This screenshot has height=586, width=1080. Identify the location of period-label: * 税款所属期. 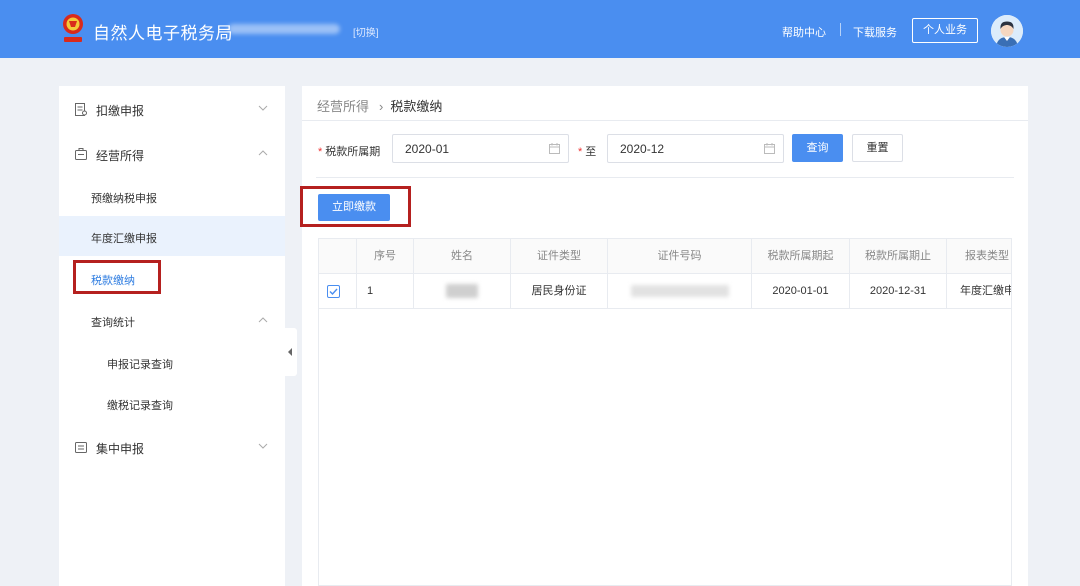
(349, 151).